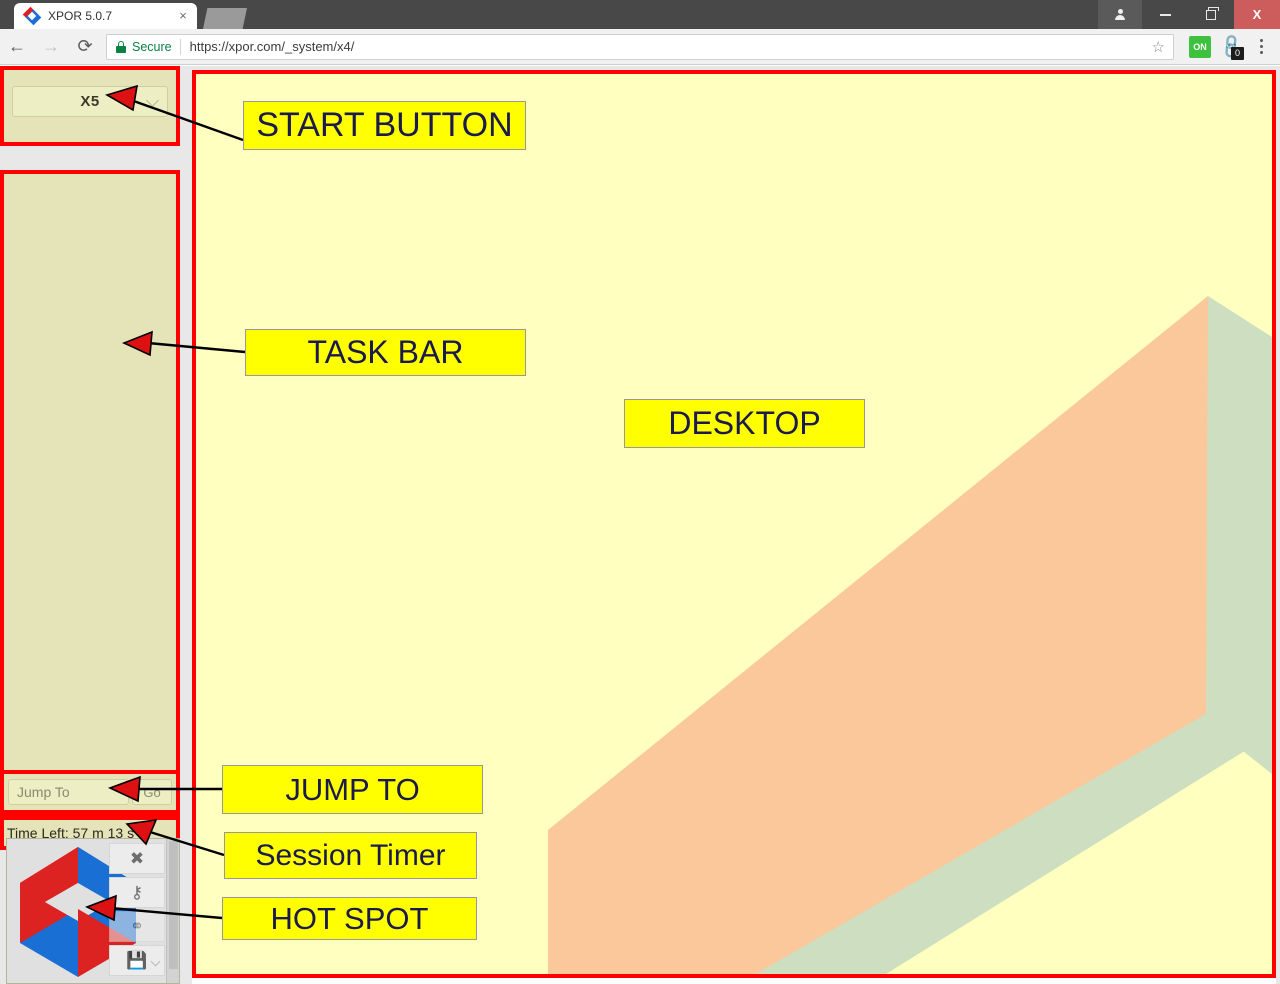 The height and width of the screenshot is (984, 1280). I want to click on scrollbar-thumb, so click(173, 905).